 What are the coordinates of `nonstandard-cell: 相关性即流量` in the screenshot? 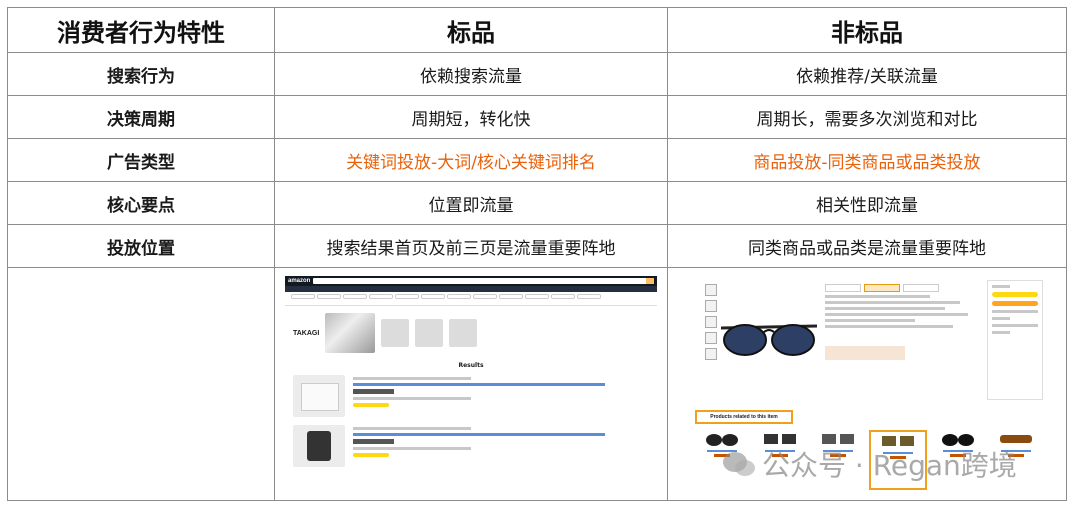 It's located at (867, 203).